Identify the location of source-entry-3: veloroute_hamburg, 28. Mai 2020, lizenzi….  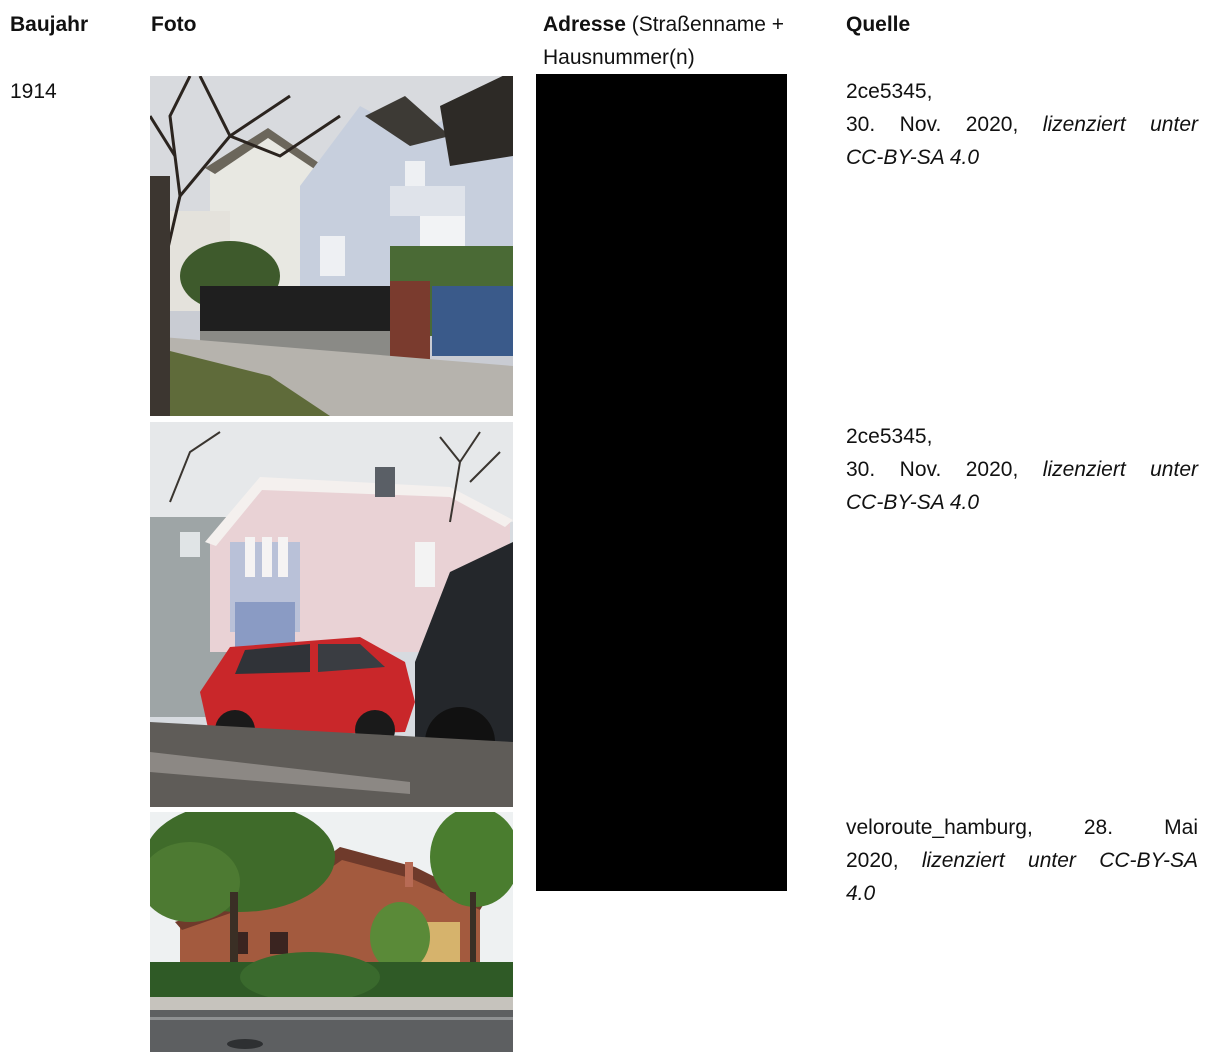
(1022, 860).